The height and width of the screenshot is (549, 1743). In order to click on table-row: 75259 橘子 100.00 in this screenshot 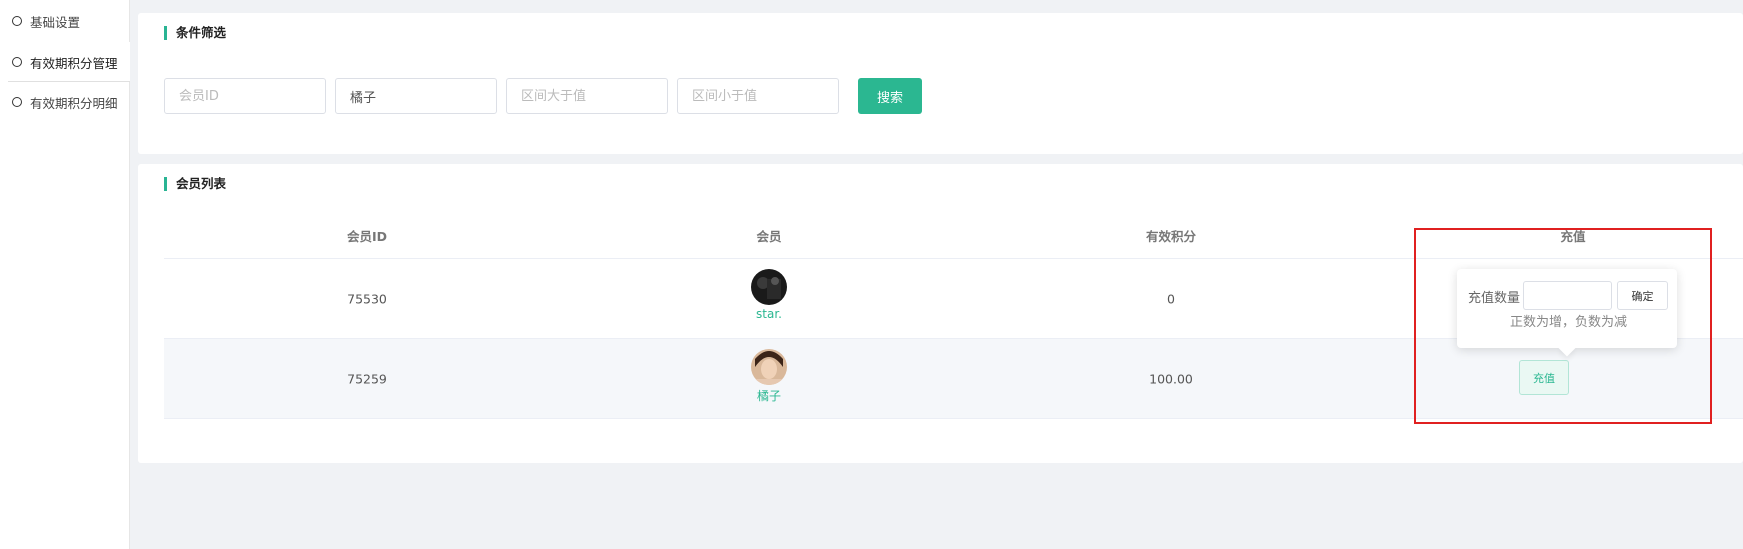, I will do `click(953, 379)`.